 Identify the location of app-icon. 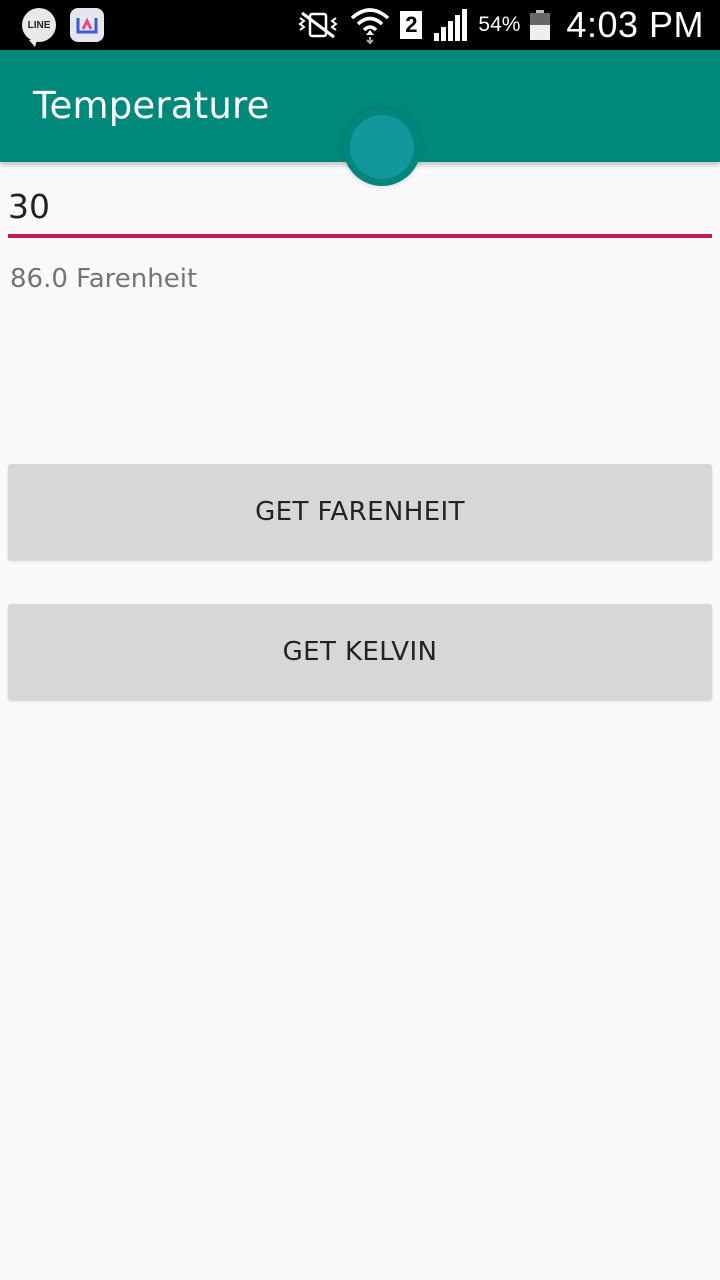
(87, 25).